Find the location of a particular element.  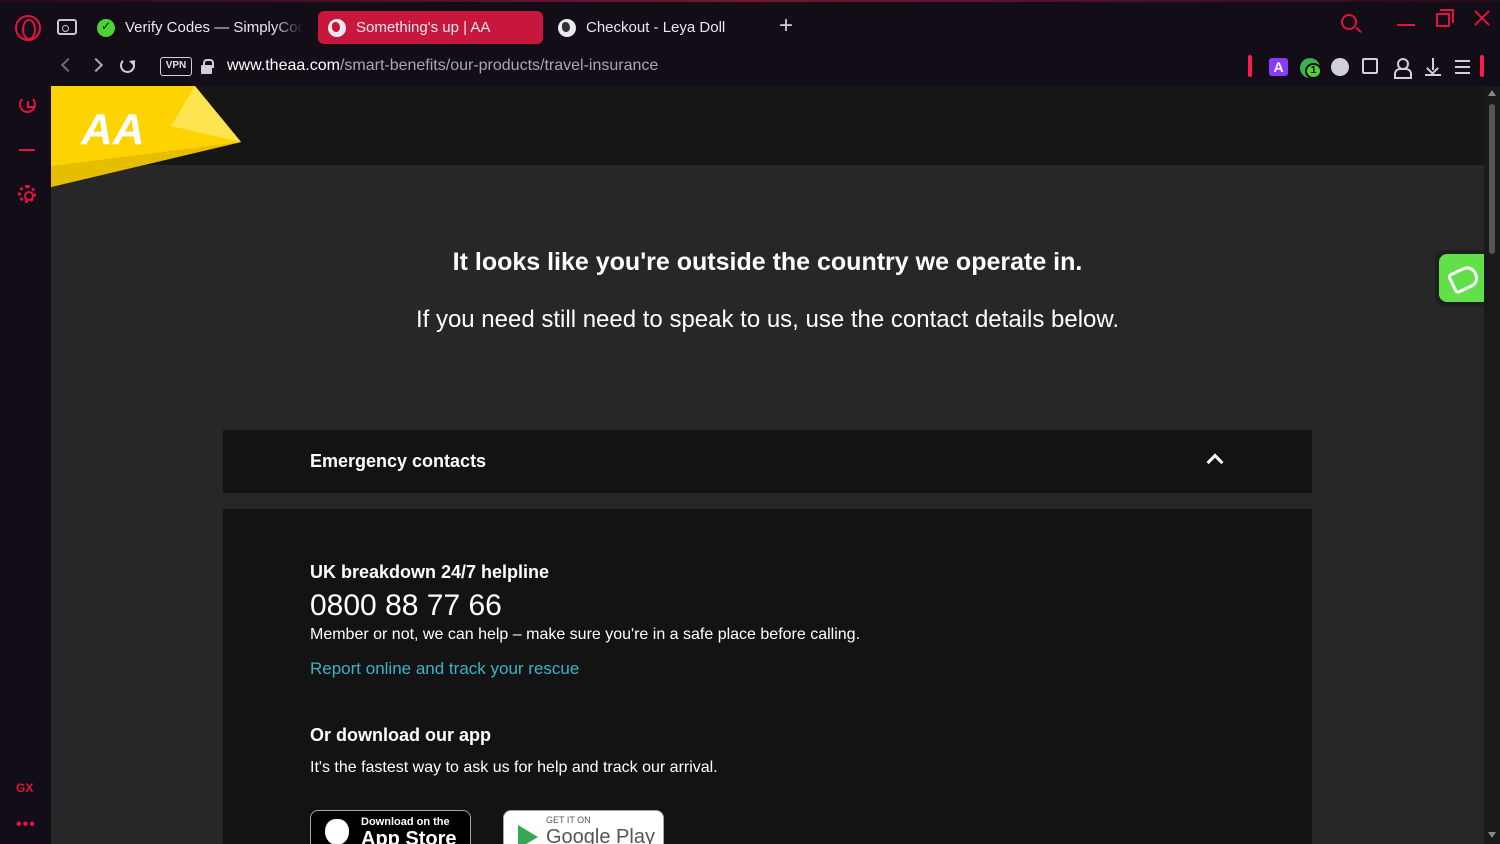

app-store-button: Download on the App Store is located at coordinates (390, 827).